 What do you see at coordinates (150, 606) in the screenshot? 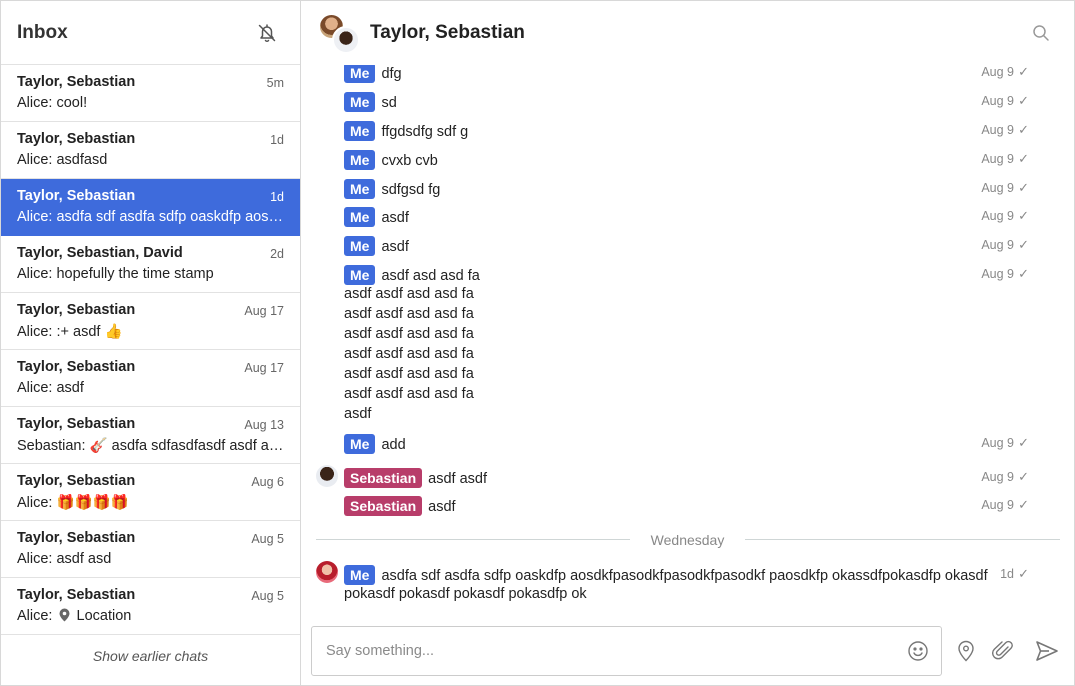
I see `chat-list-item: Taylor, Sebastian Aug 5 Alice: Location` at bounding box center [150, 606].